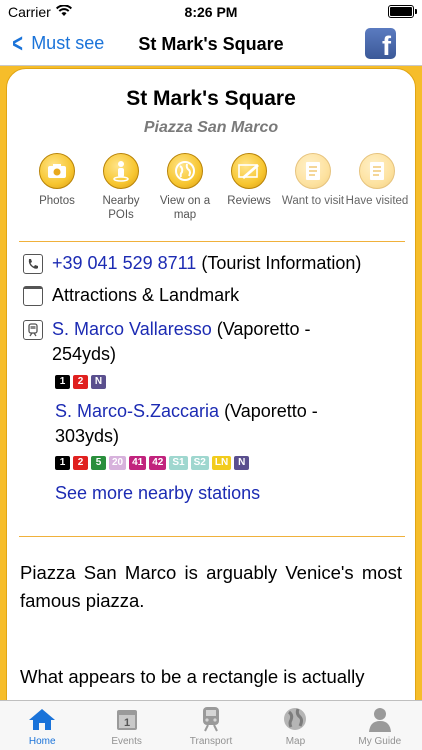 This screenshot has height=750, width=422. I want to click on want-to-visit-button: Want to visit, so click(313, 187).